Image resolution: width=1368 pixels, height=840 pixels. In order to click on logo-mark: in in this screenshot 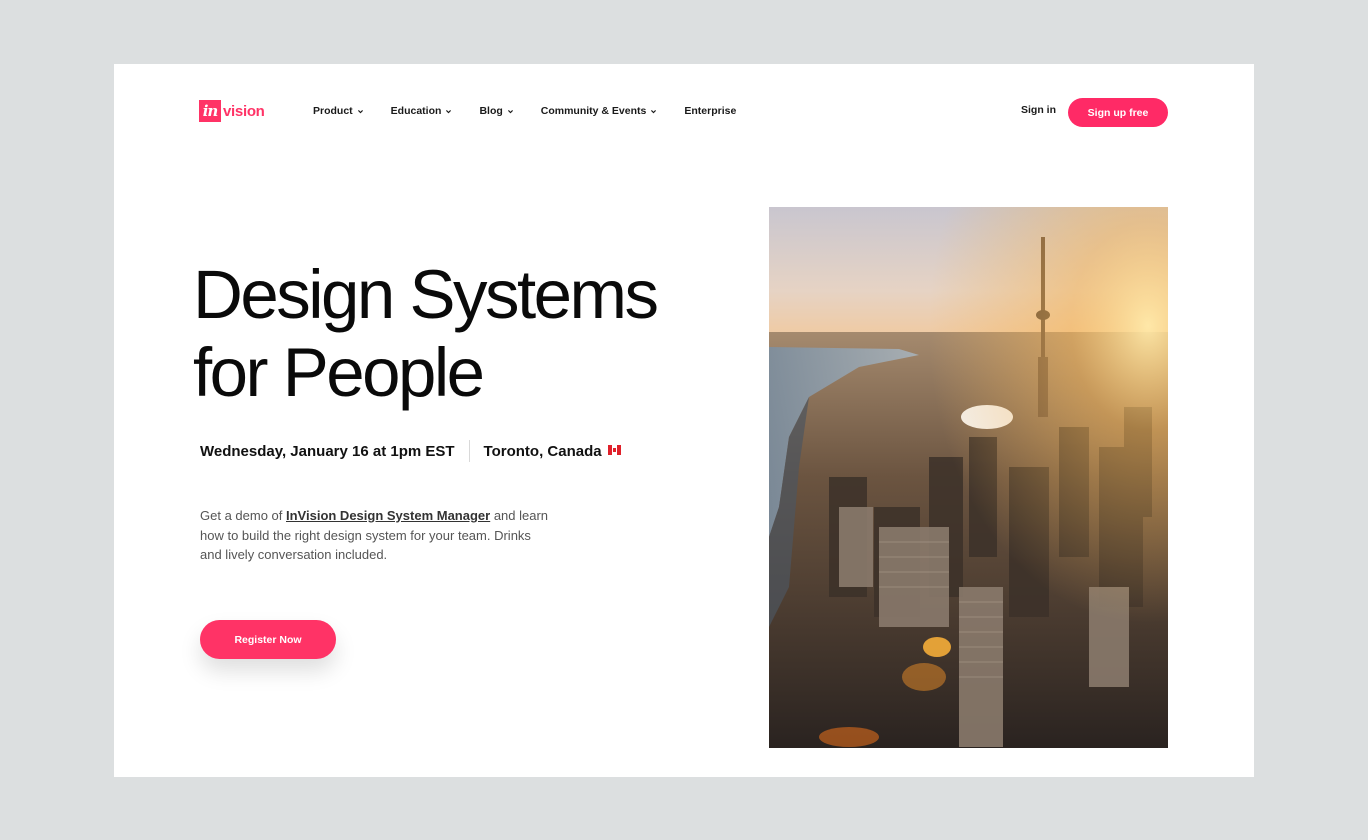, I will do `click(210, 111)`.